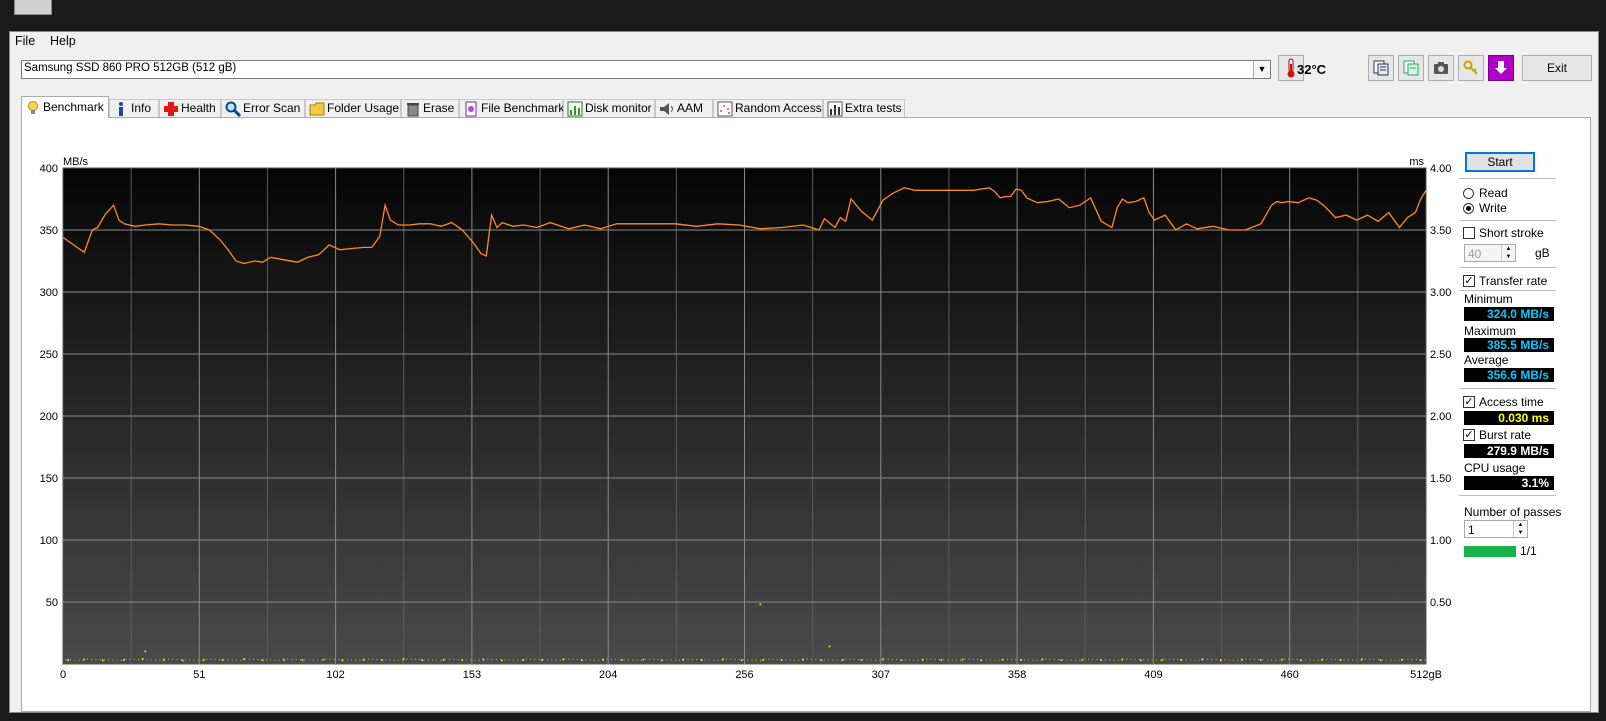 Image resolution: width=1606 pixels, height=721 pixels. Describe the element at coordinates (1261, 69) in the screenshot. I see `chevron-down-icon: ▼` at that location.